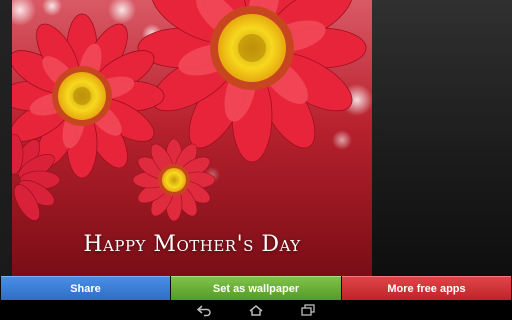  I want to click on set-wallpaper-button: Set as wallpaper, so click(256, 288).